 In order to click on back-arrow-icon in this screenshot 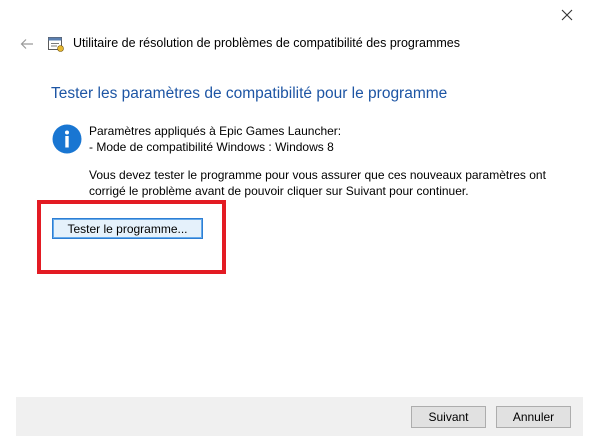, I will do `click(26, 44)`.